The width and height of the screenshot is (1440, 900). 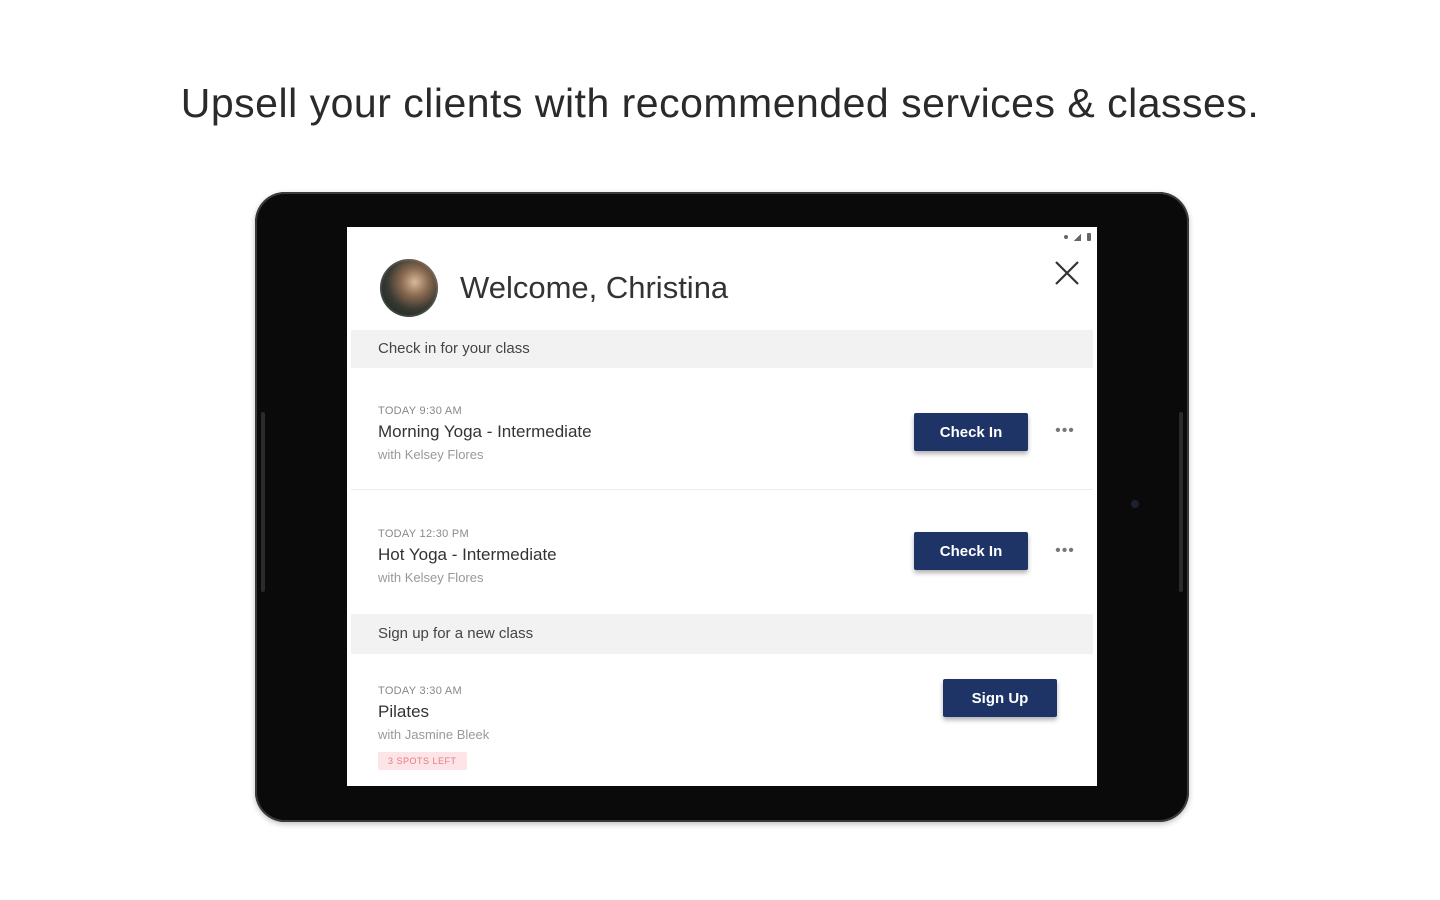 I want to click on status-bar, so click(x=1077, y=237).